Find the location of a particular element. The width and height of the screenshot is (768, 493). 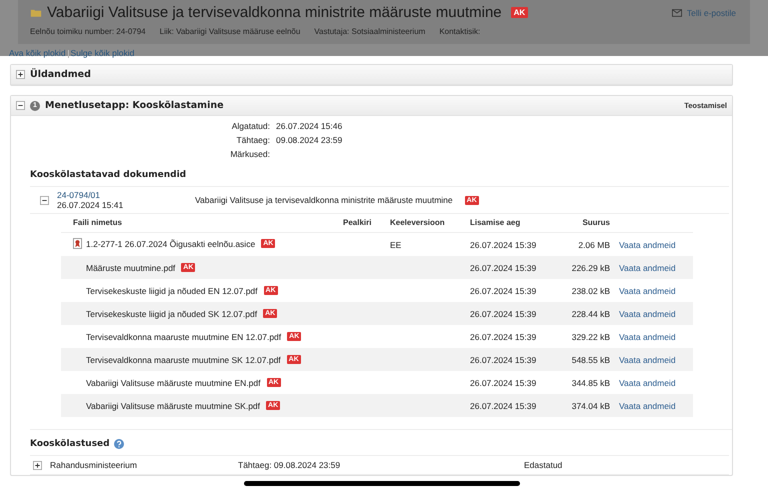

field-value: 26.07.2024 15:46 is located at coordinates (309, 126).